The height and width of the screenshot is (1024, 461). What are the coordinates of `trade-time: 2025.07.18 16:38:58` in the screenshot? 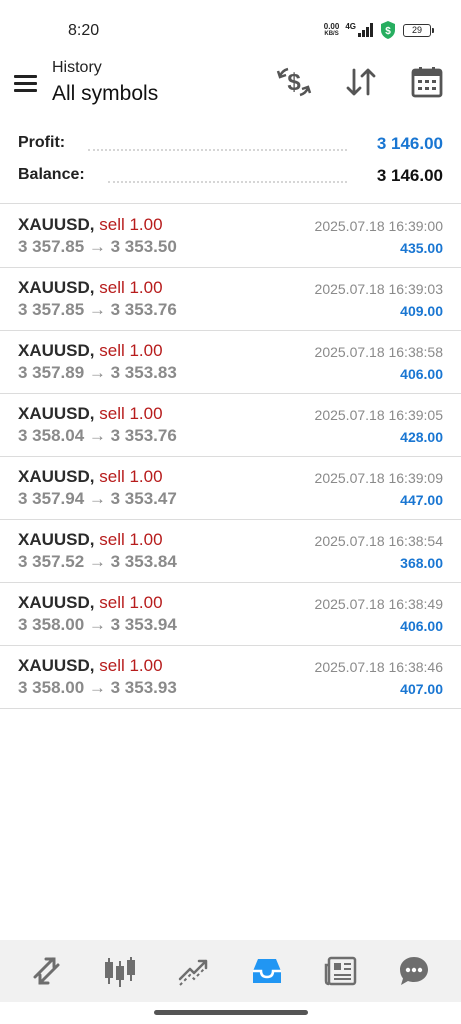 It's located at (378, 352).